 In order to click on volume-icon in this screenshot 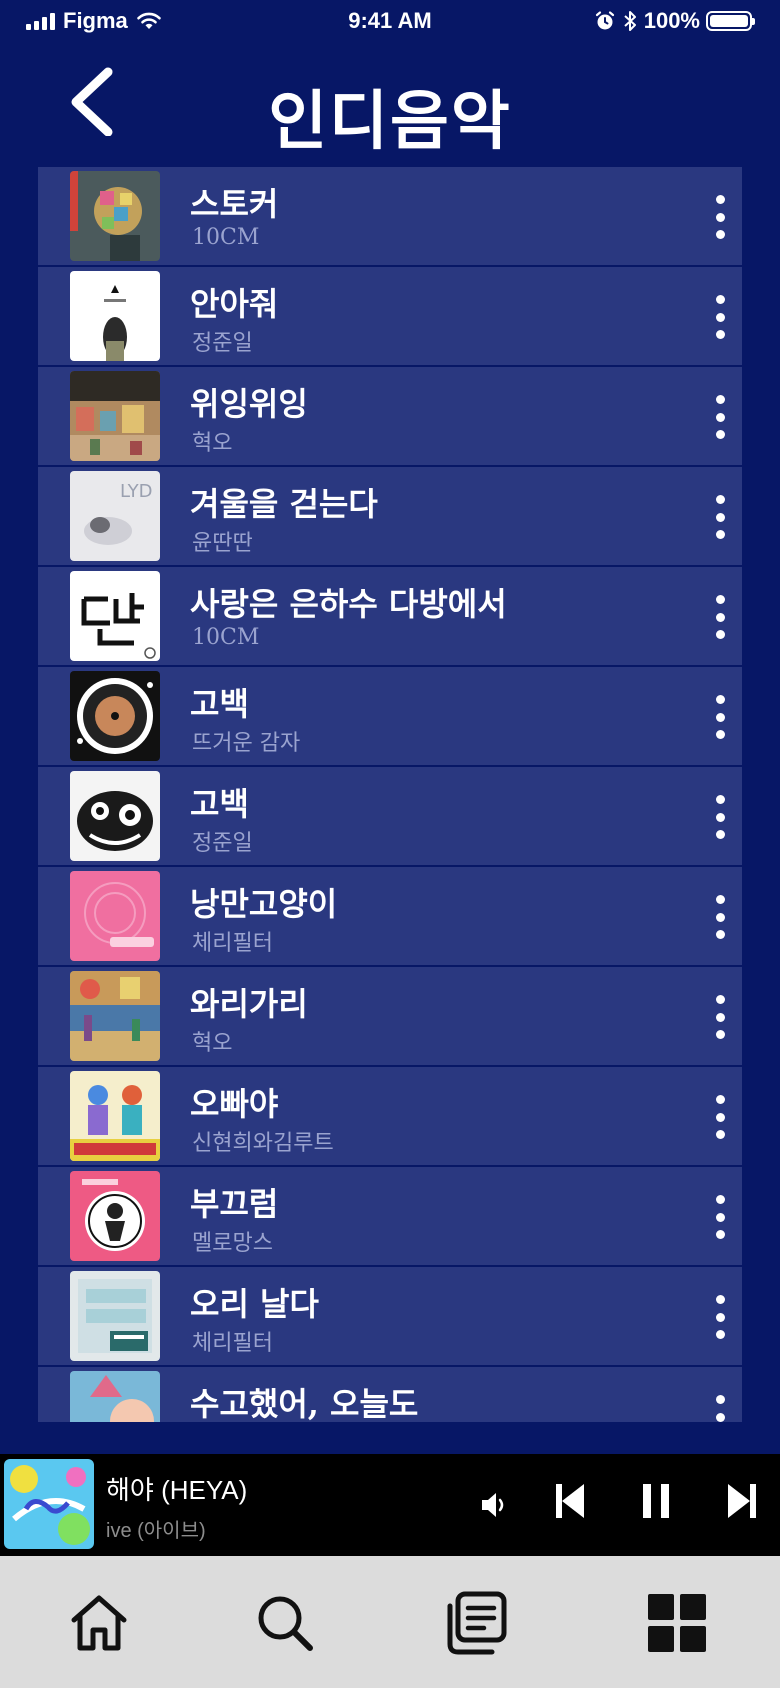, I will do `click(493, 1505)`.